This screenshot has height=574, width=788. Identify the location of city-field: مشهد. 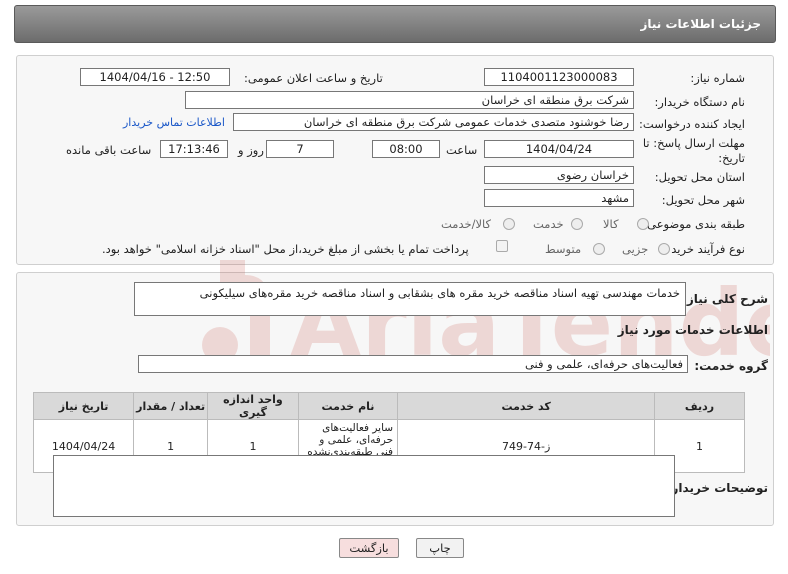
(559, 198).